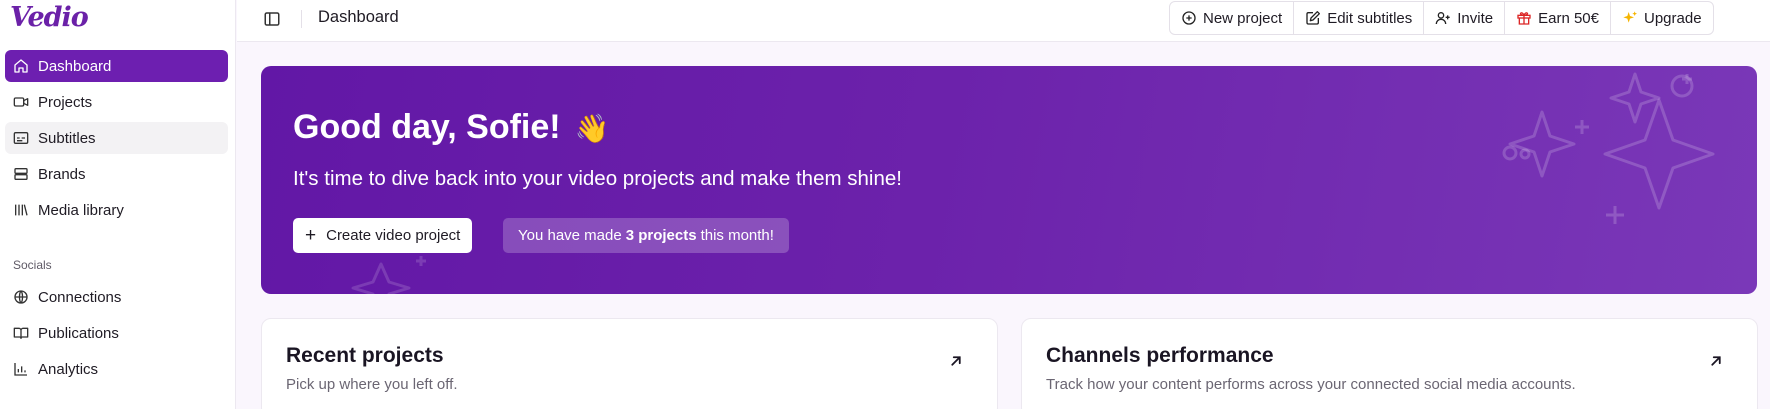 Image resolution: width=1770 pixels, height=409 pixels. Describe the element at coordinates (62, 174) in the screenshot. I see `sidebar-item-label: Brands` at that location.